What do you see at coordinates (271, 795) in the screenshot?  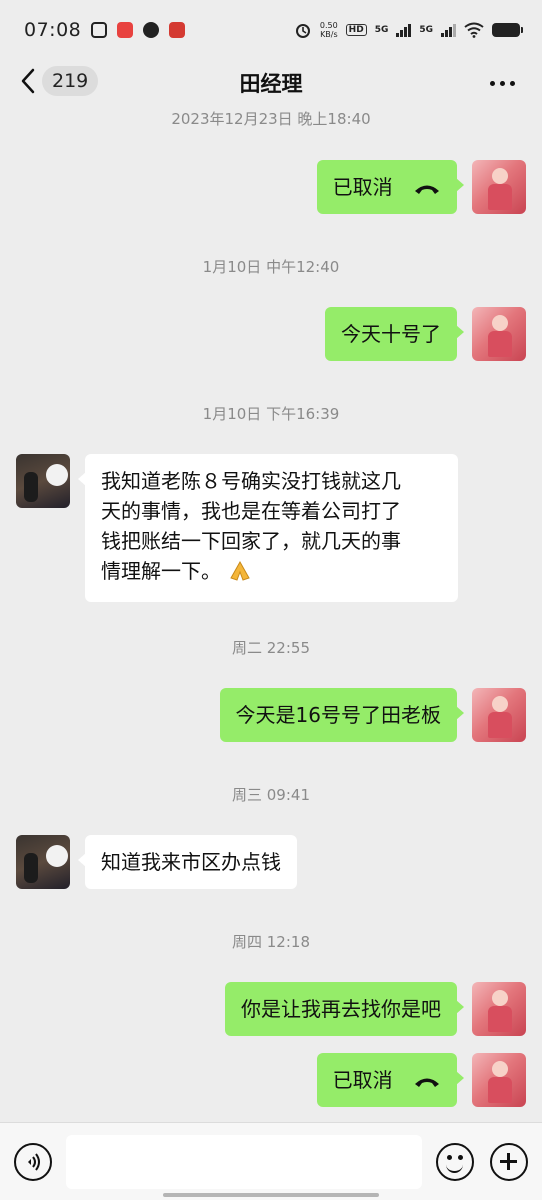 I see `timestamp: 周三 09:41` at bounding box center [271, 795].